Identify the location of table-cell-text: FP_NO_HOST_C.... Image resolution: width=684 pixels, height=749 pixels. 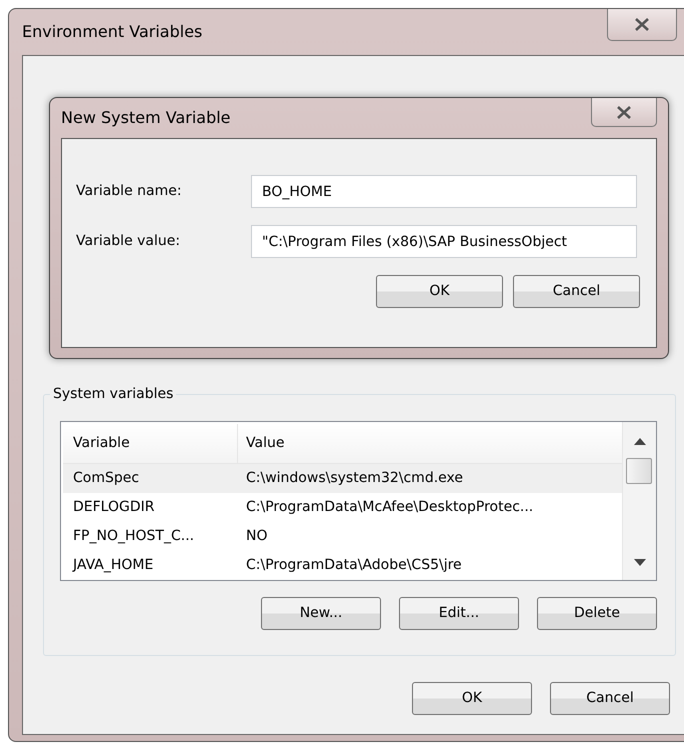
(134, 536).